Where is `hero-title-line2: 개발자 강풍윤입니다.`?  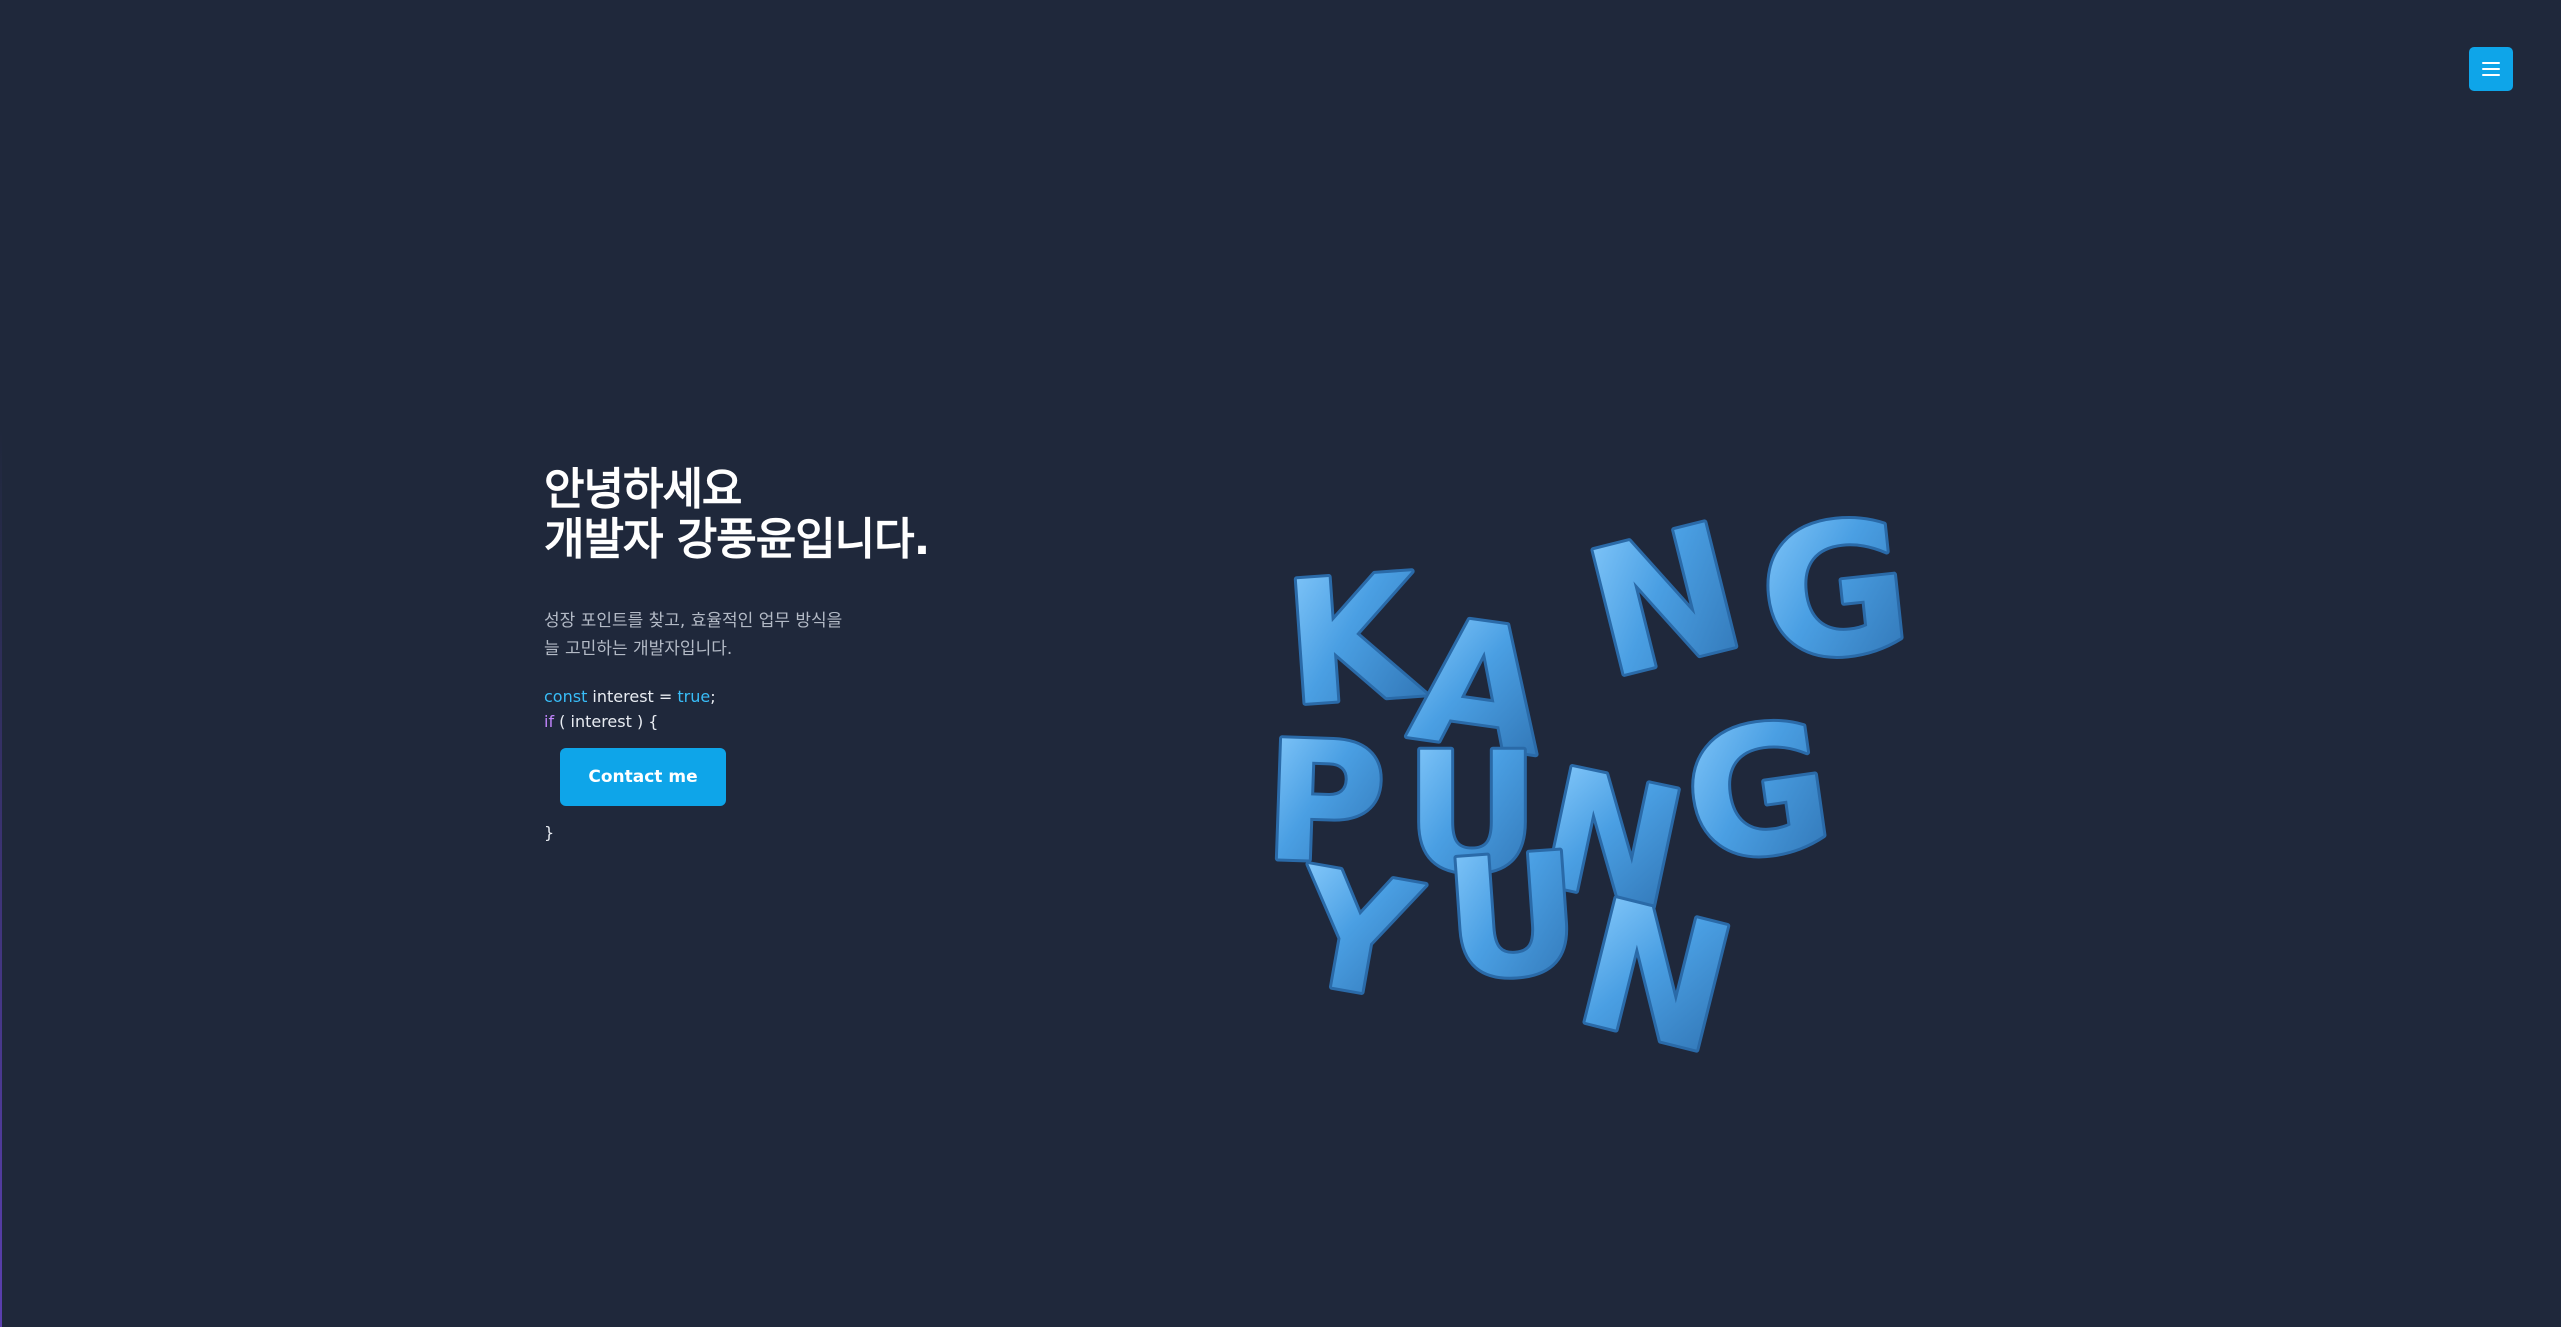
hero-title-line2: 개발자 강풍윤입니다. is located at coordinates (737, 539).